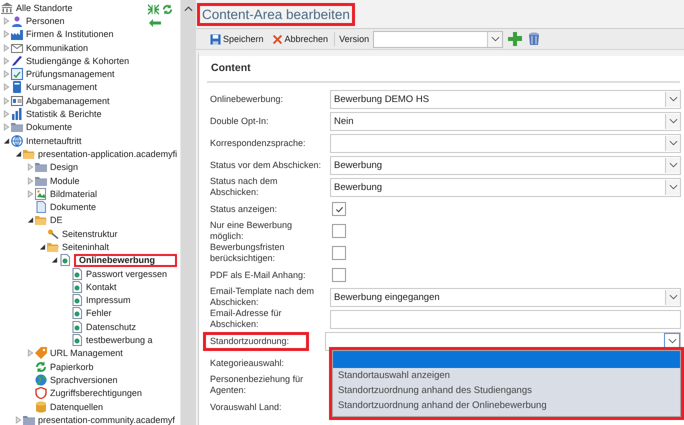  What do you see at coordinates (506, 375) in the screenshot?
I see `dropdown-option: Standortauswahl anzeigen` at bounding box center [506, 375].